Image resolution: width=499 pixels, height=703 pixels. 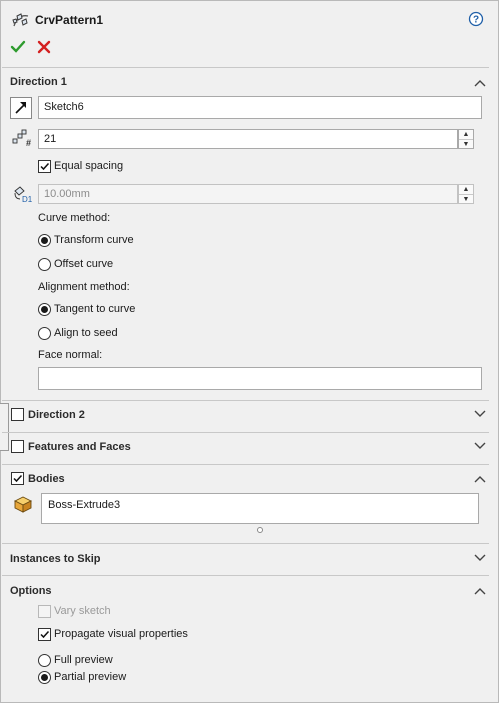 What do you see at coordinates (248, 139) in the screenshot?
I see `instances-count-input: 21` at bounding box center [248, 139].